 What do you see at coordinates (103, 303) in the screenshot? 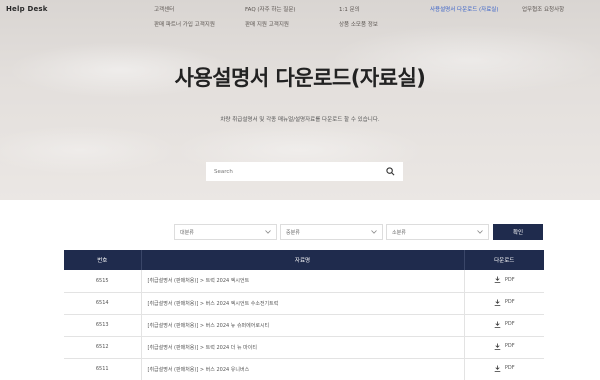
I see `row-number: 6514` at bounding box center [103, 303].